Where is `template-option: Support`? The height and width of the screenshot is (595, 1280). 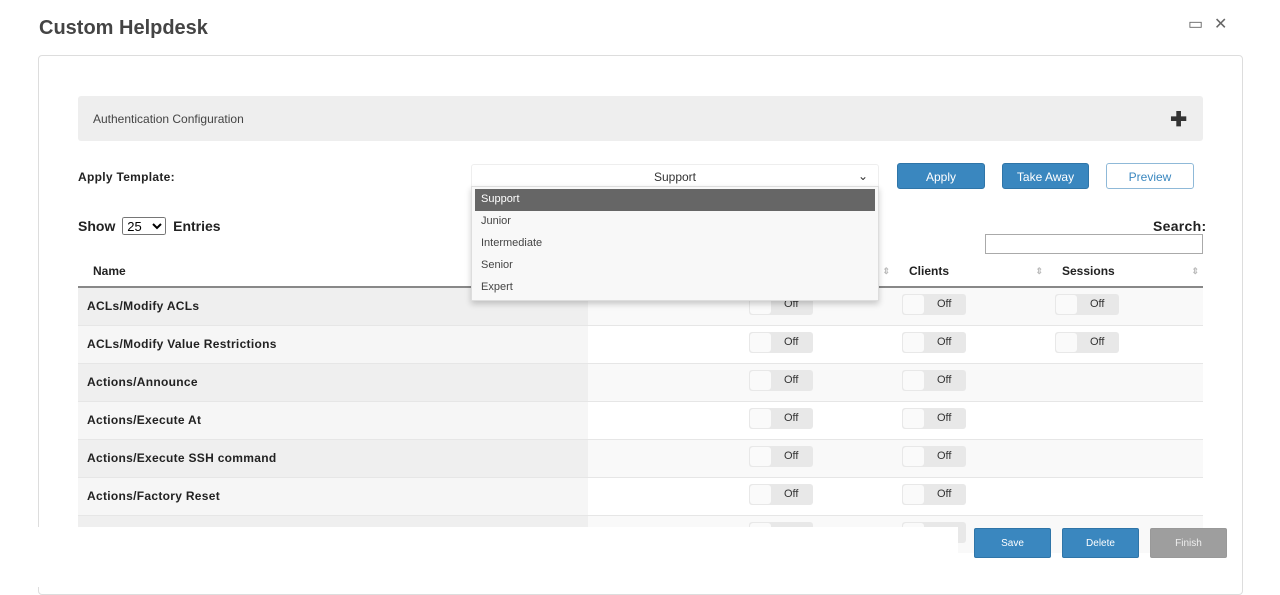 template-option: Support is located at coordinates (675, 200).